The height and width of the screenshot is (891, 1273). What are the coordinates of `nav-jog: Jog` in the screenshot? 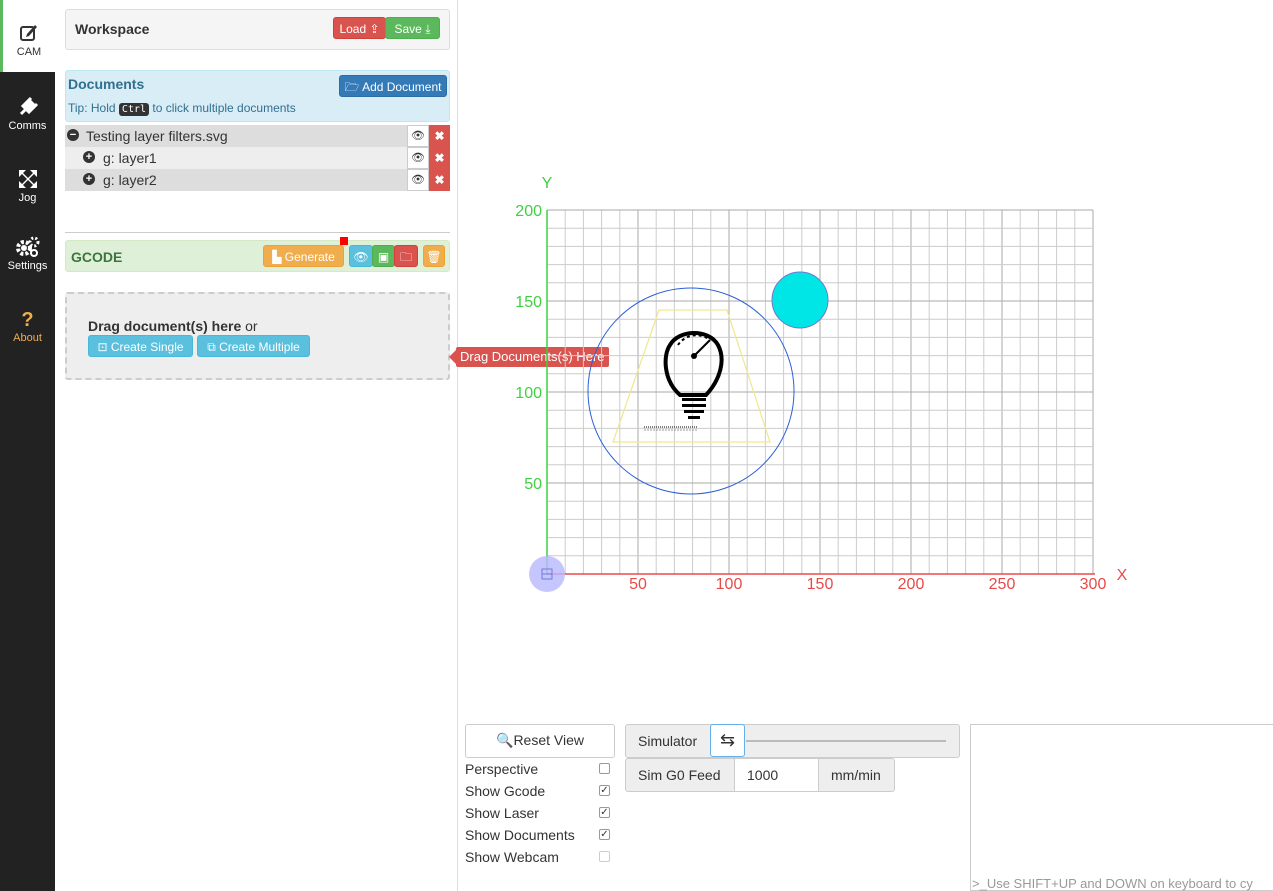 It's located at (27, 188).